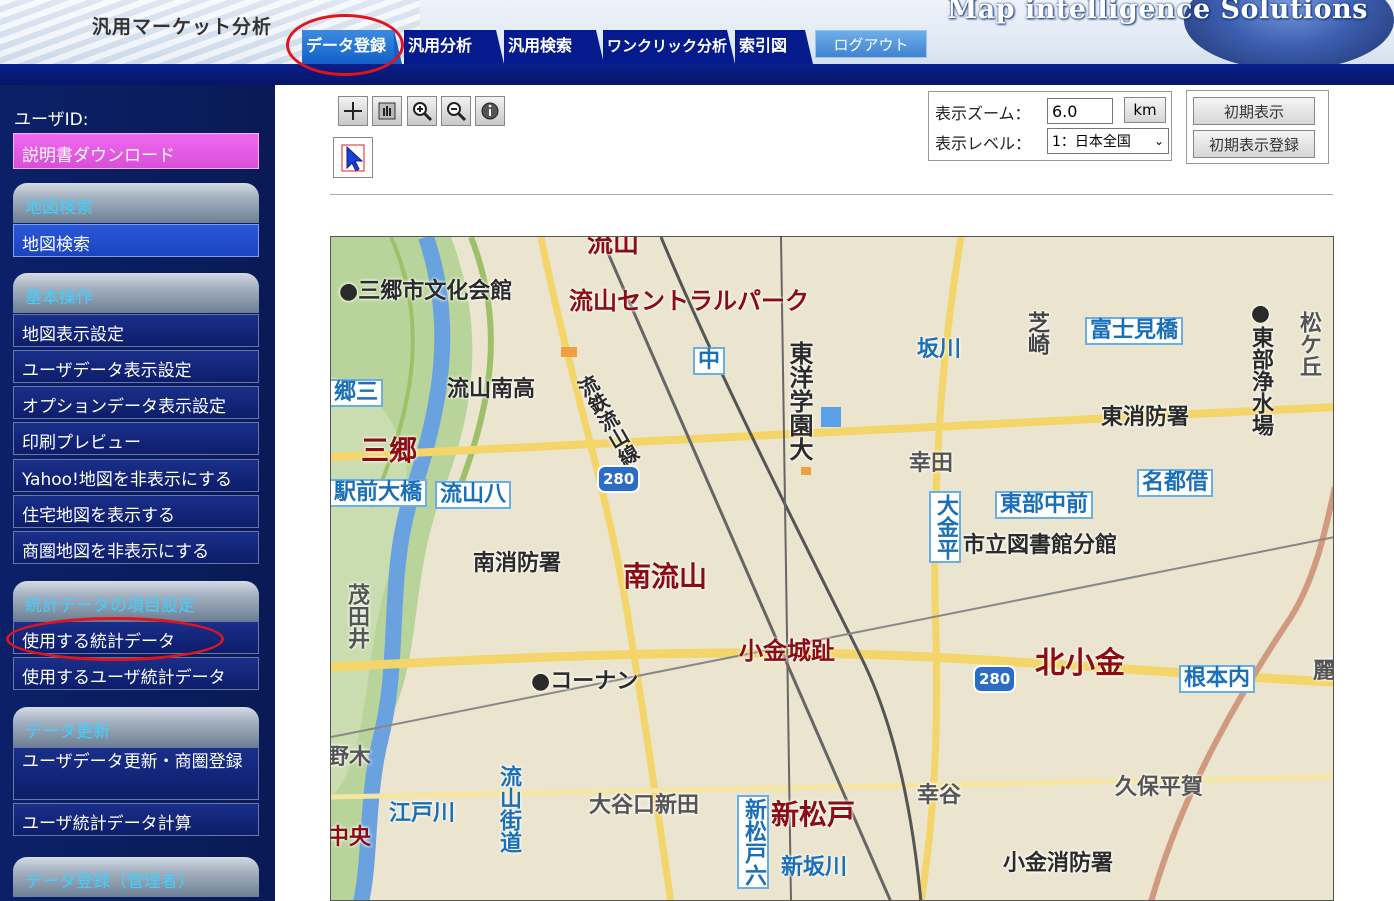 This screenshot has width=1394, height=901. Describe the element at coordinates (51, 120) in the screenshot. I see `userid-label: ユーザID:` at that location.